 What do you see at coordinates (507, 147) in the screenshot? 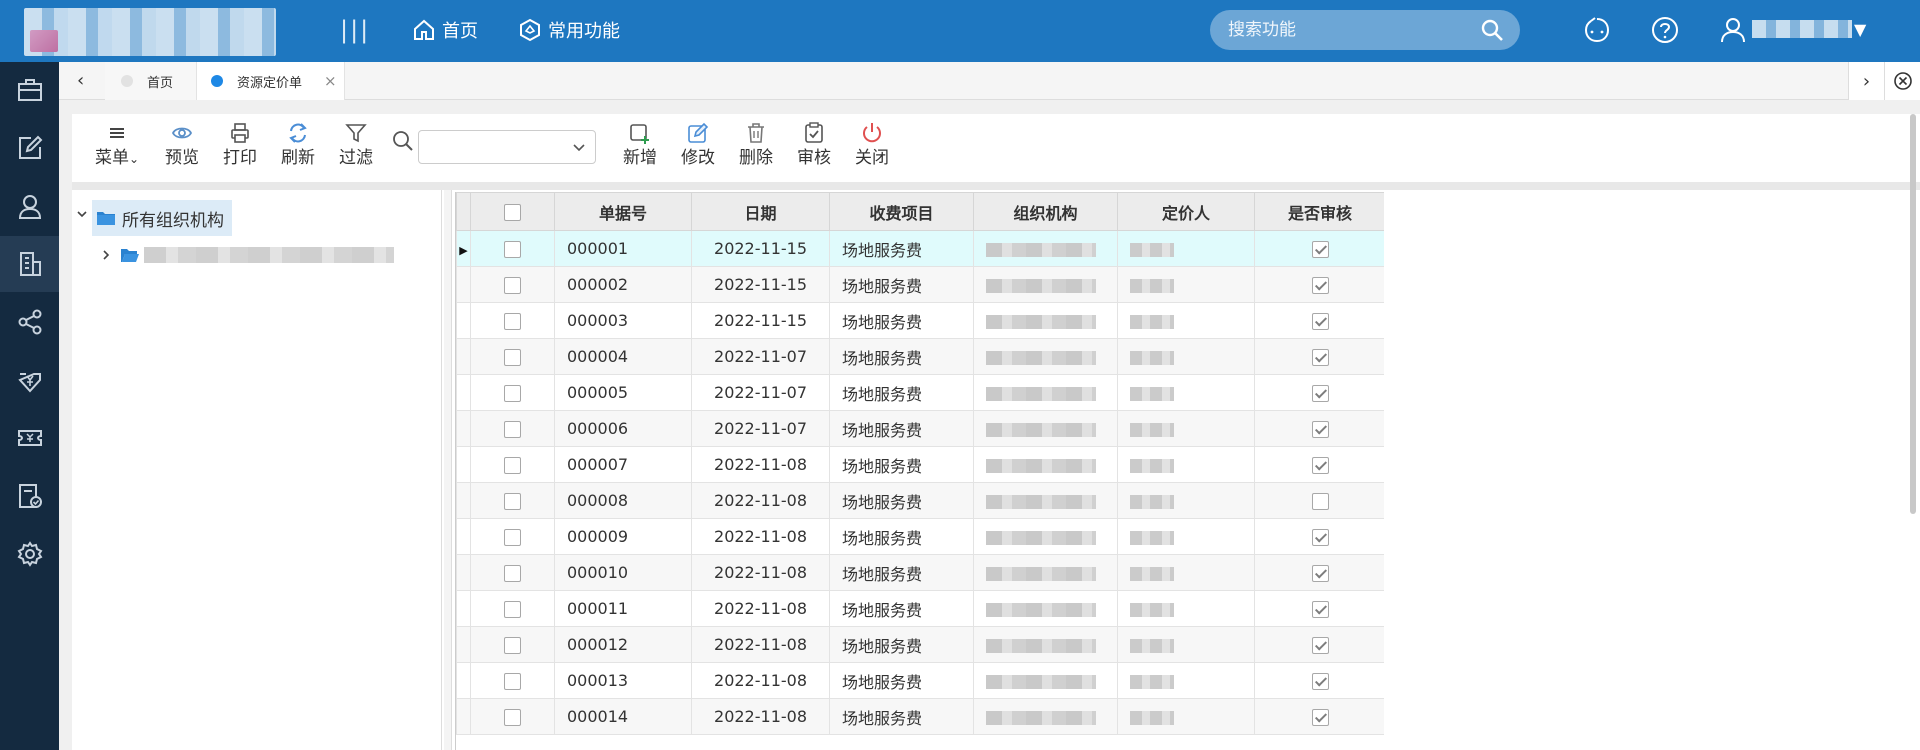
I see `search-dropdown` at bounding box center [507, 147].